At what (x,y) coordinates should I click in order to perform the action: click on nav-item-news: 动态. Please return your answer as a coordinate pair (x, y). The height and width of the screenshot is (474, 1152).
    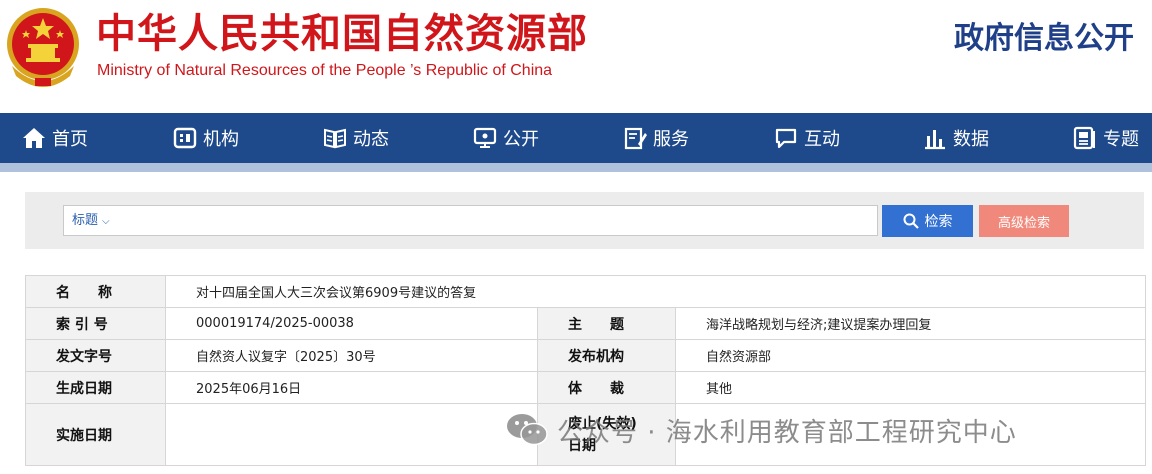
    Looking at the image, I should click on (356, 138).